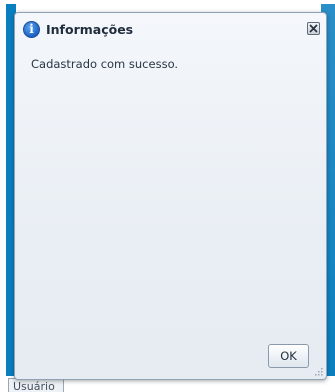 The width and height of the screenshot is (335, 392). I want to click on close-button, so click(313, 28).